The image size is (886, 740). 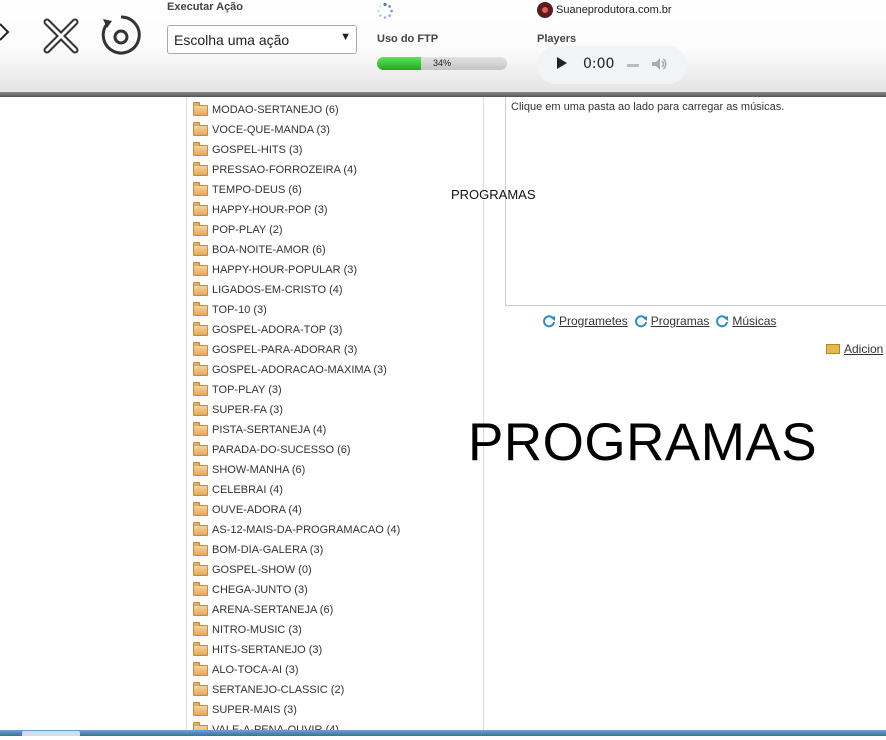 I want to click on folder-item: PRESSAO-FORROZEIRA (4), so click(x=335, y=170).